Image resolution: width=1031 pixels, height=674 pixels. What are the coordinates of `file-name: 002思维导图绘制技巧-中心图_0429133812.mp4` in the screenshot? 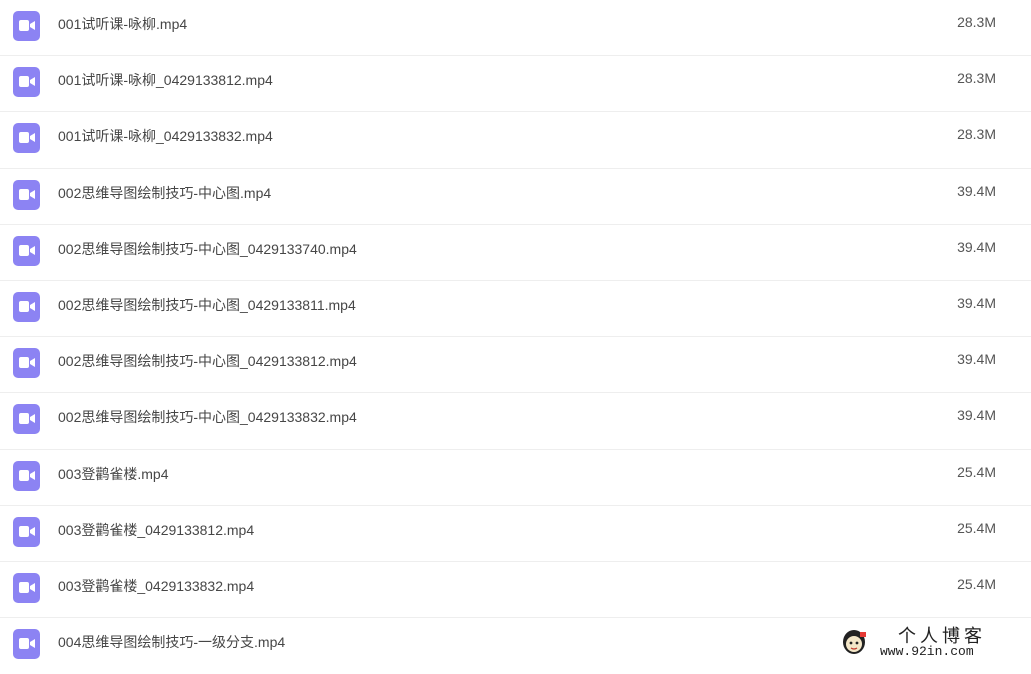 It's located at (207, 361).